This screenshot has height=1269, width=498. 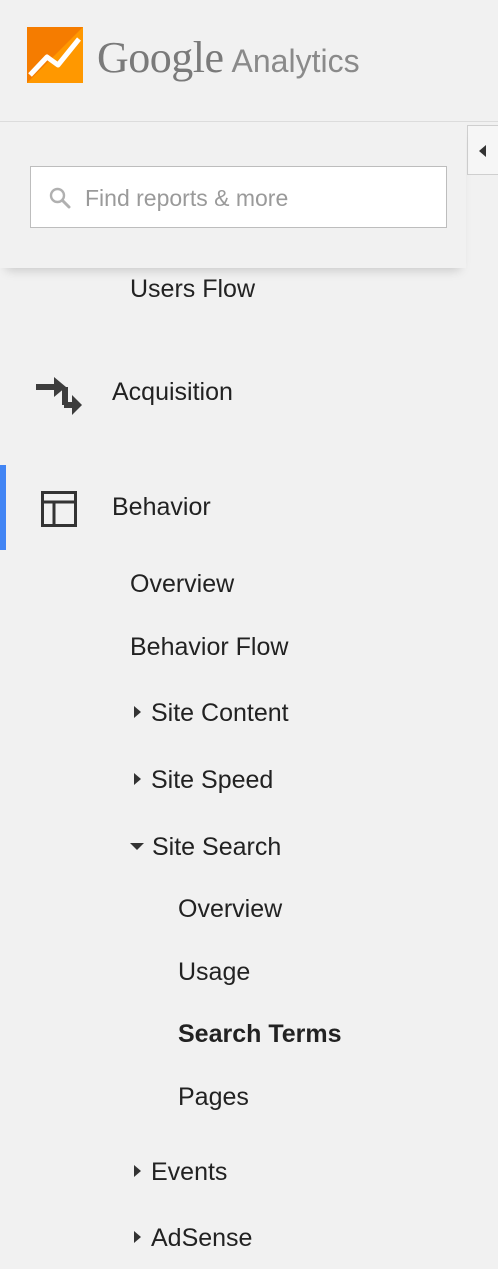 What do you see at coordinates (55, 55) in the screenshot?
I see `analytics-logo-icon` at bounding box center [55, 55].